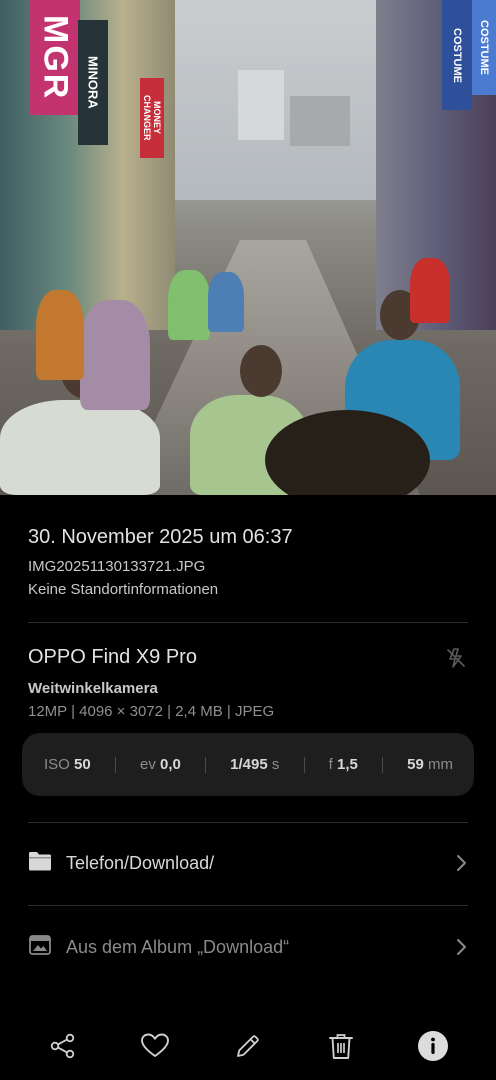 This screenshot has height=1080, width=496. I want to click on exif-shutter-value: 1/495, so click(249, 764).